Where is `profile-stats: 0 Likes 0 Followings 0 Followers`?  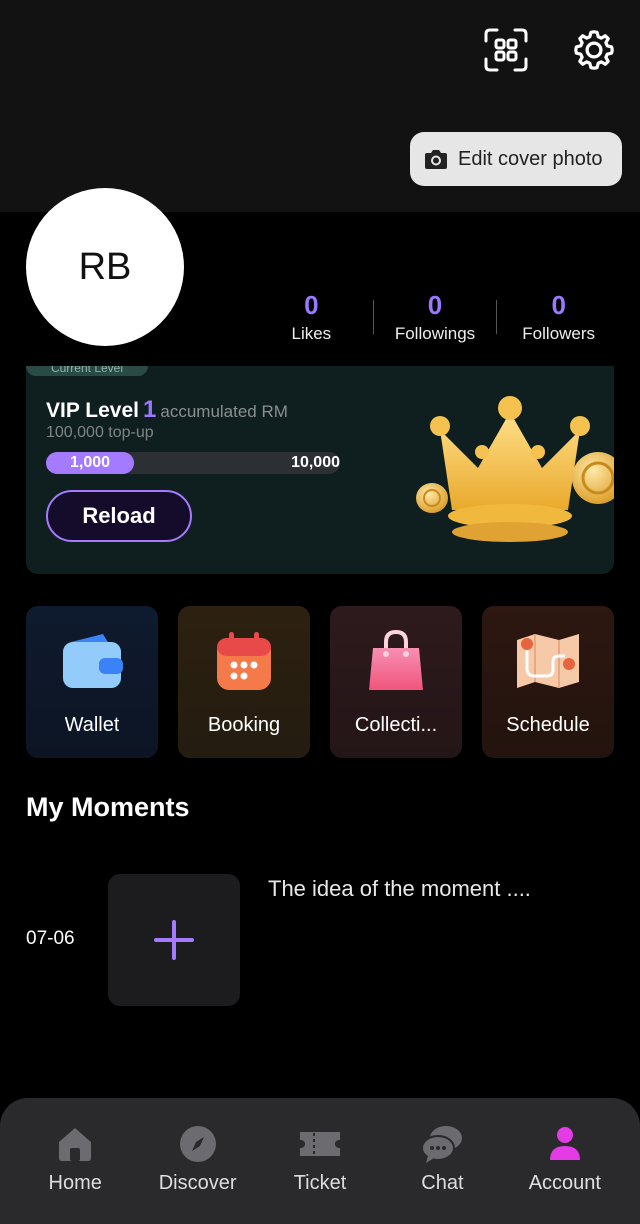
profile-stats: 0 Likes 0 Followings 0 Followers is located at coordinates (435, 317).